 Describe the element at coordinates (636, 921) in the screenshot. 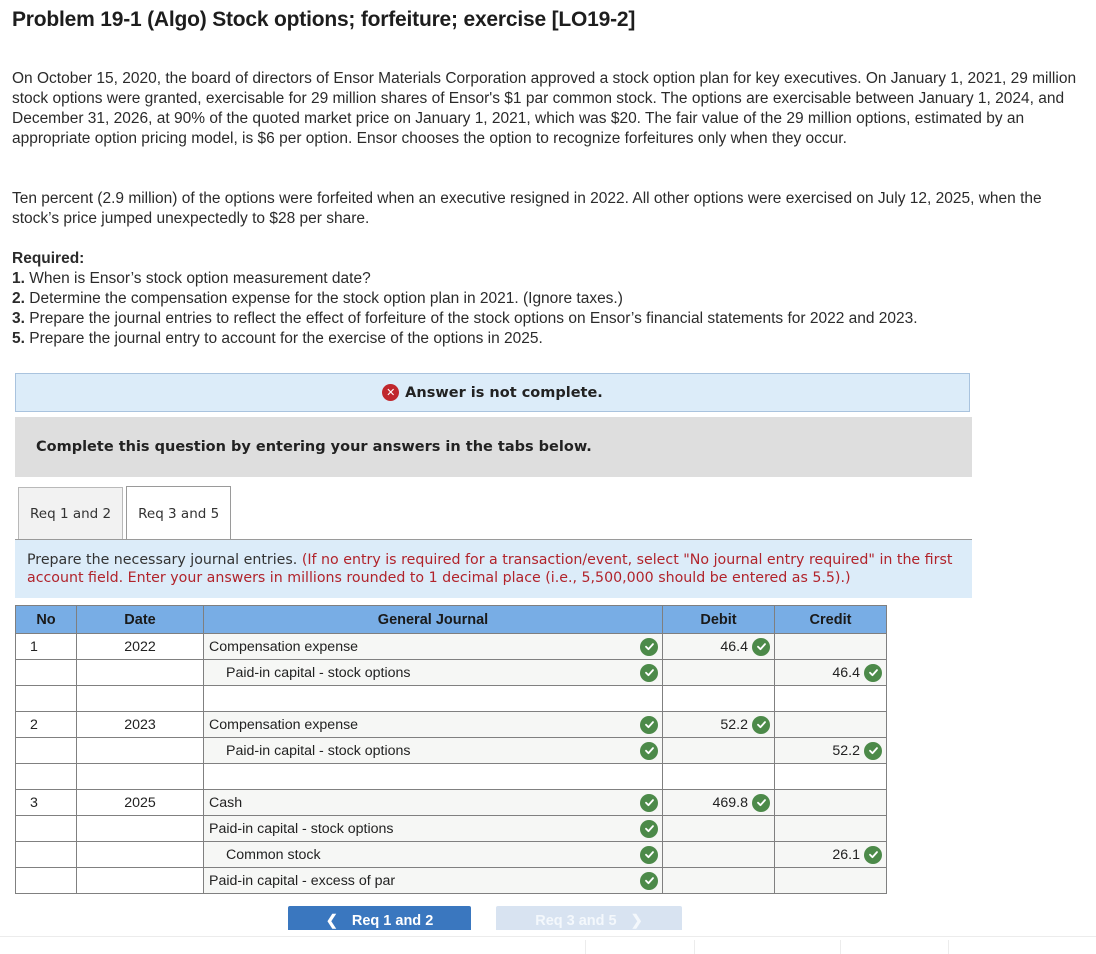

I see `chevron-right-icon: ❯` at that location.